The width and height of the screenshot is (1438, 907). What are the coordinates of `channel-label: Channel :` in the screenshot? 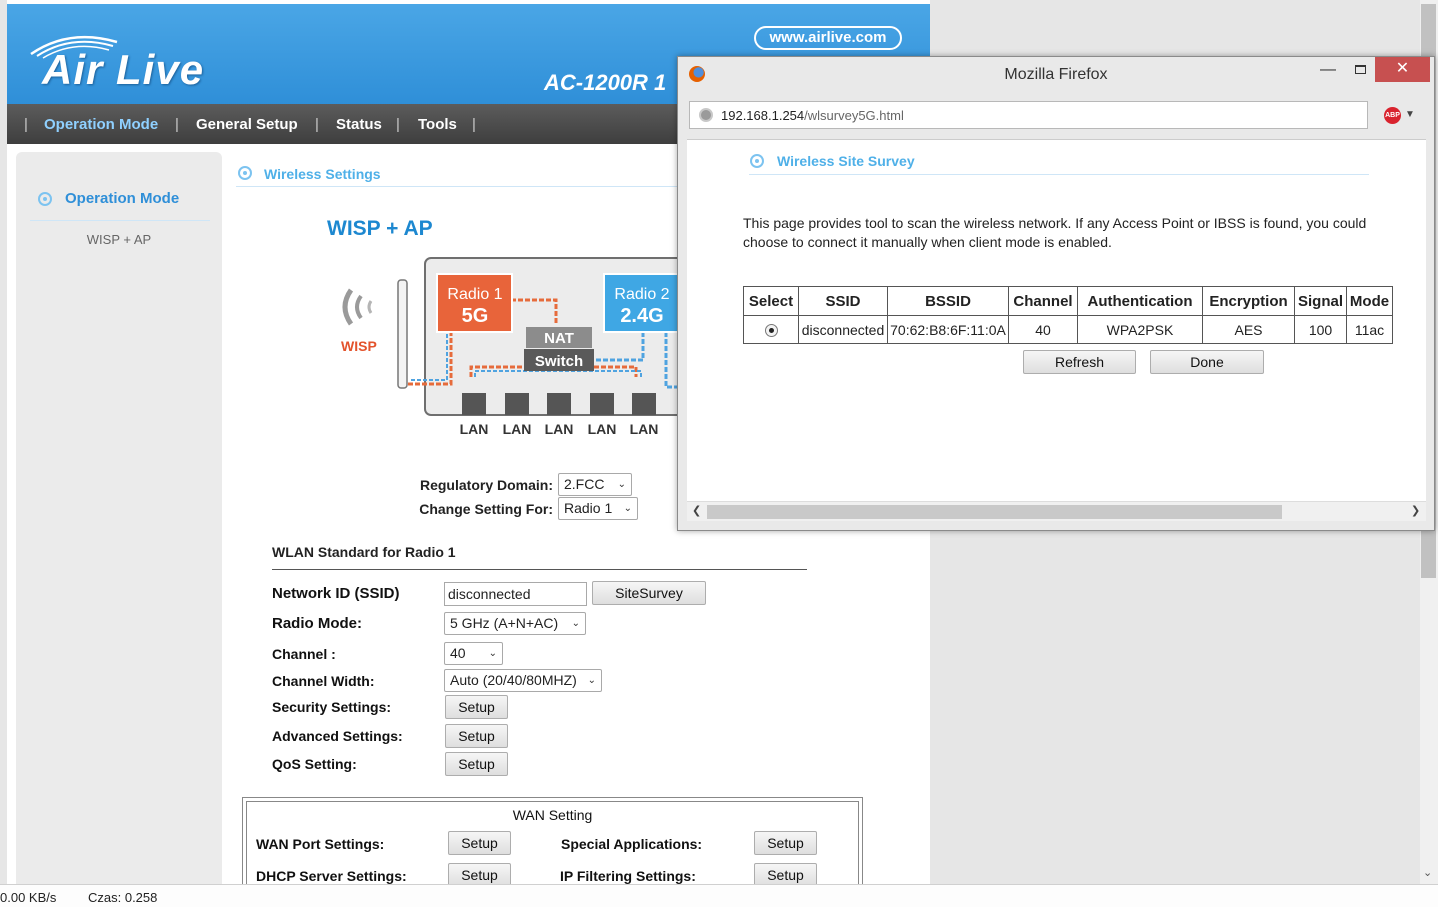 It's located at (304, 654).